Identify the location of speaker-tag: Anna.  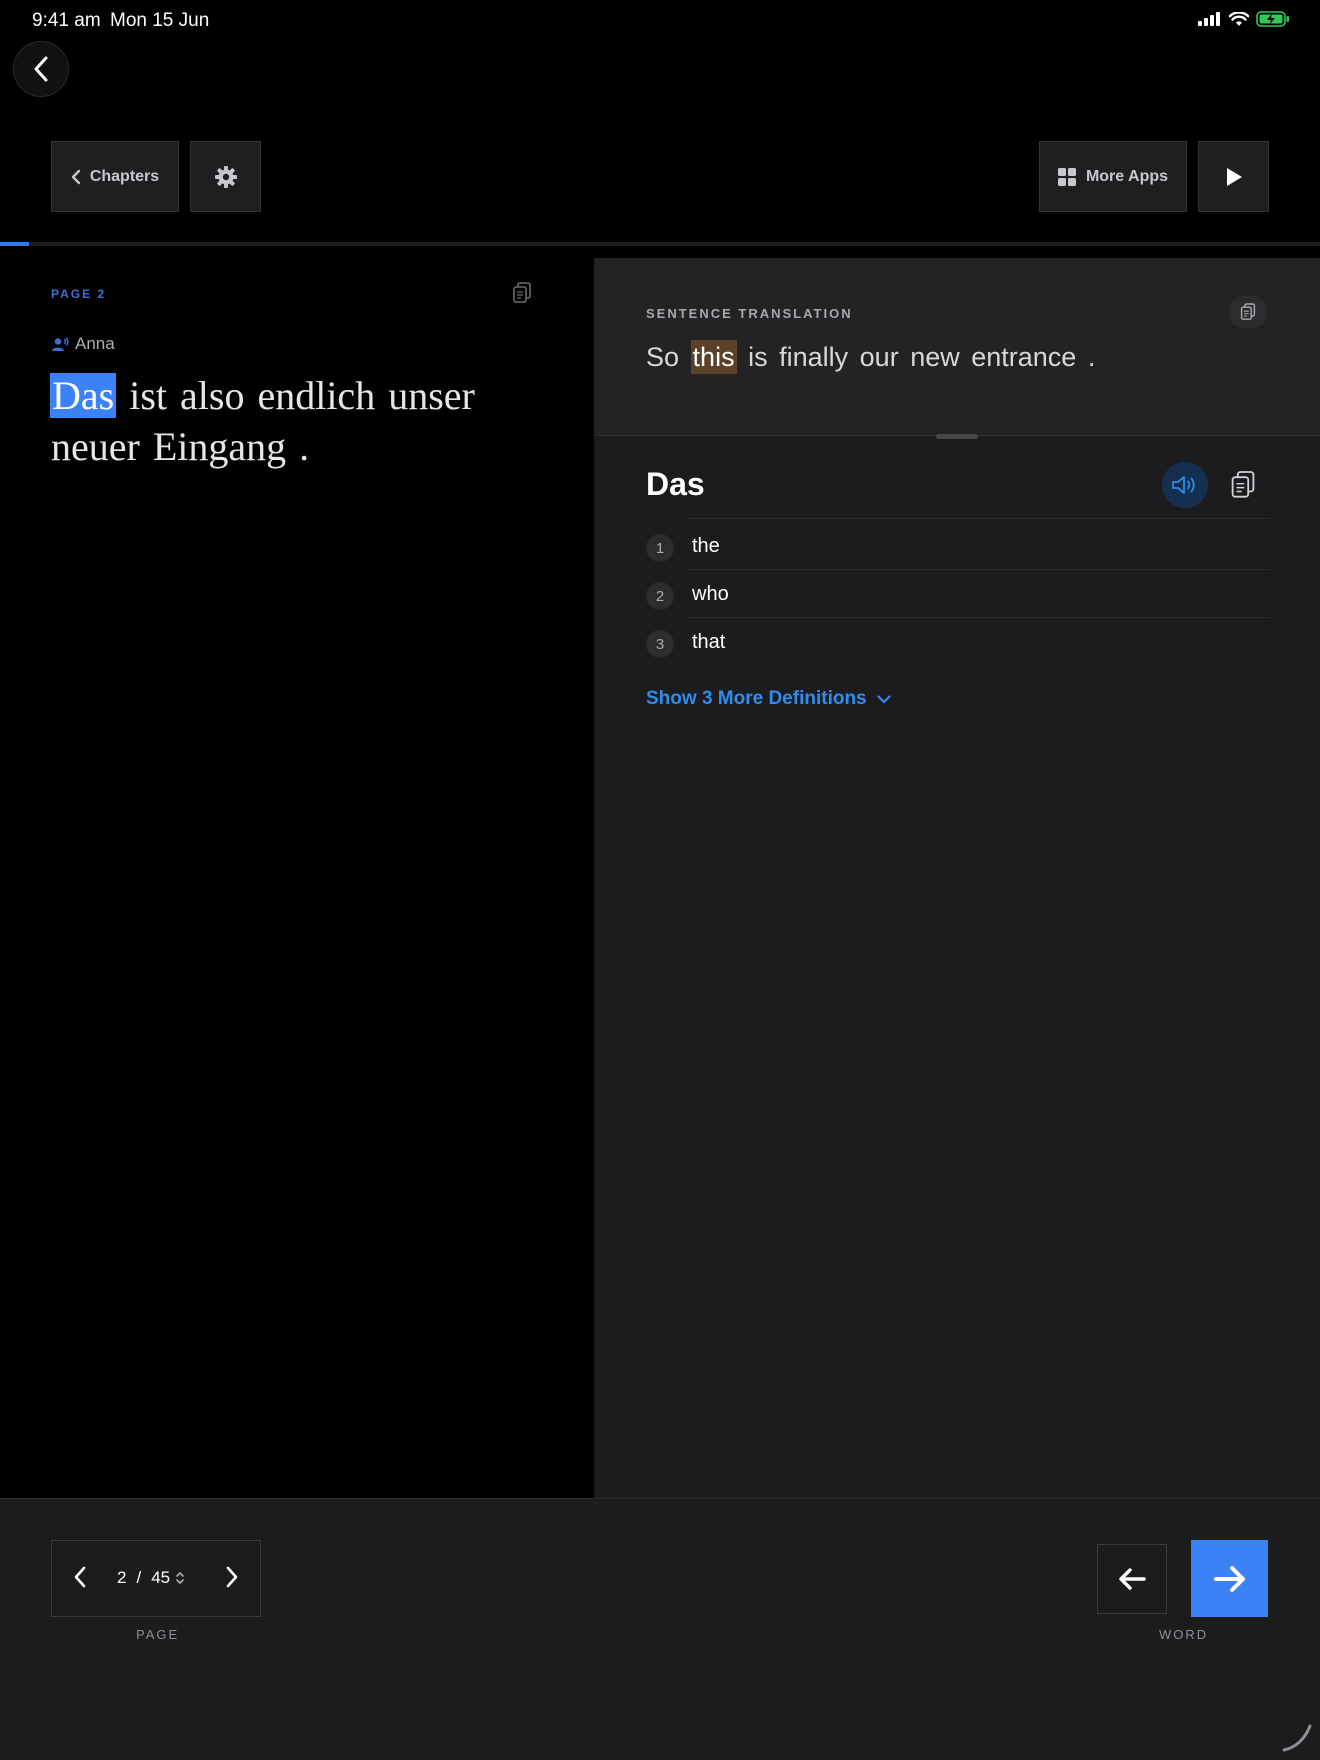
(83, 344).